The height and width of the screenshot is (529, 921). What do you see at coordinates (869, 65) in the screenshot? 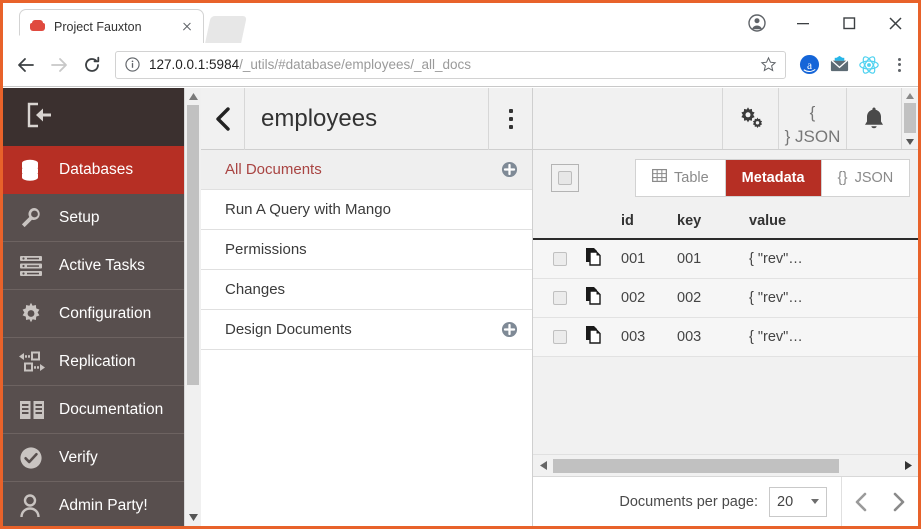
I see `react-devtools-icon` at bounding box center [869, 65].